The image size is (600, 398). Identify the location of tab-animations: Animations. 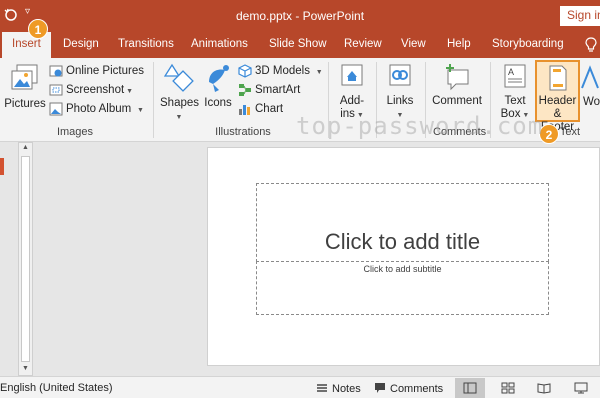
(219, 44).